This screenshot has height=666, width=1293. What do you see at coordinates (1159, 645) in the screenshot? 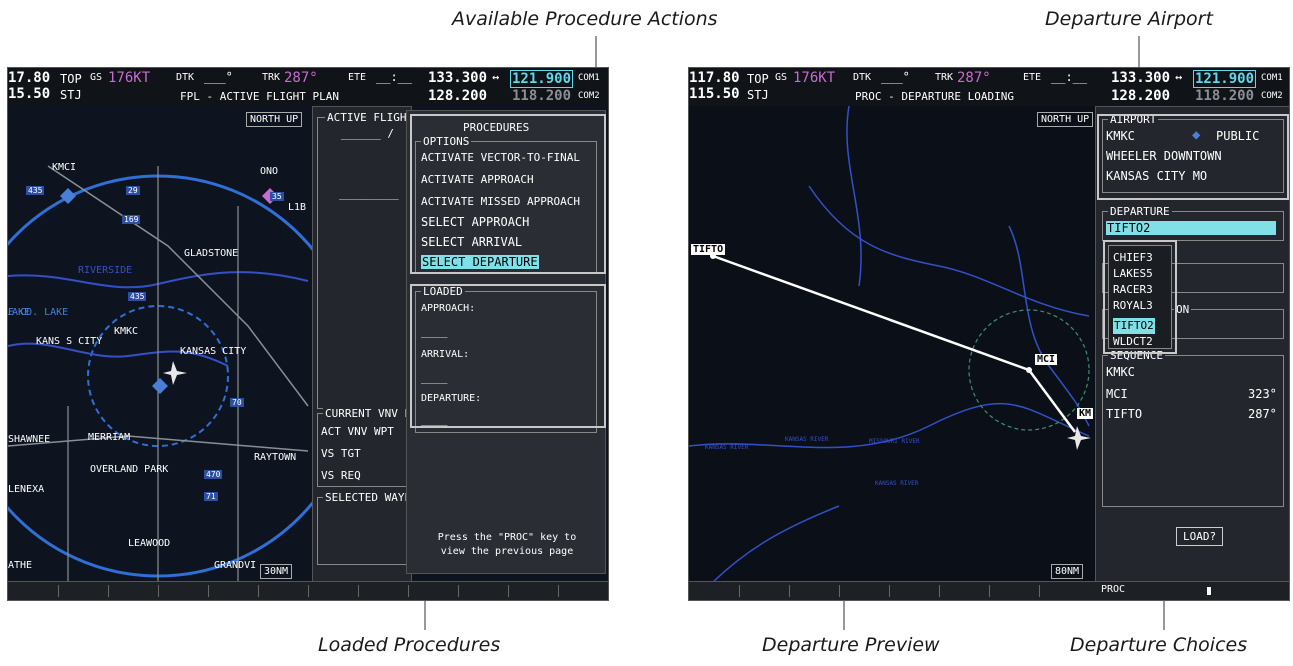
I see `callout-departure-choices: Departure Choices` at bounding box center [1159, 645].